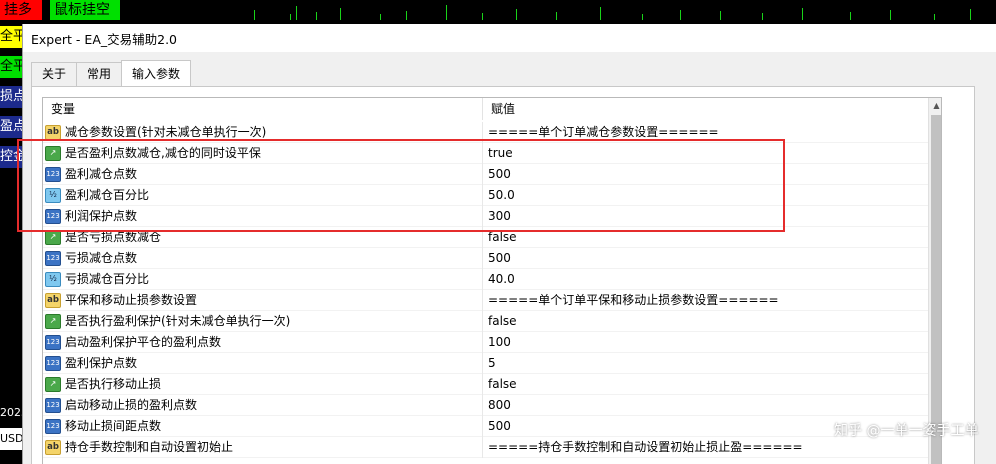 The image size is (996, 464). I want to click on variable-cell: ab 持仓手数控制和自动设置初始止, so click(263, 447).